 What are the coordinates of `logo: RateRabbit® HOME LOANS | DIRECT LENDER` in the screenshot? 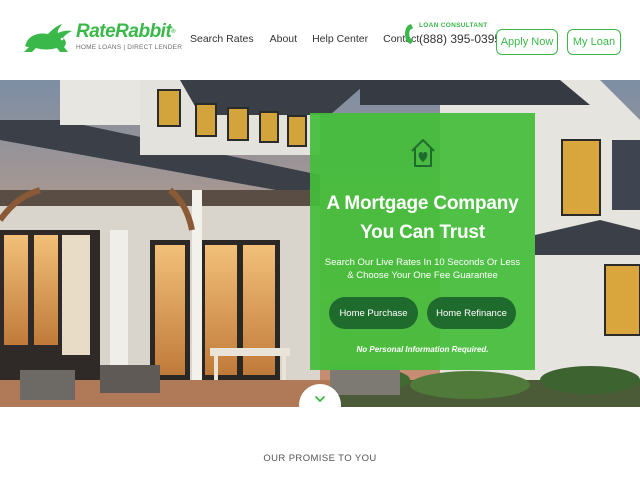 It's located at (102, 38).